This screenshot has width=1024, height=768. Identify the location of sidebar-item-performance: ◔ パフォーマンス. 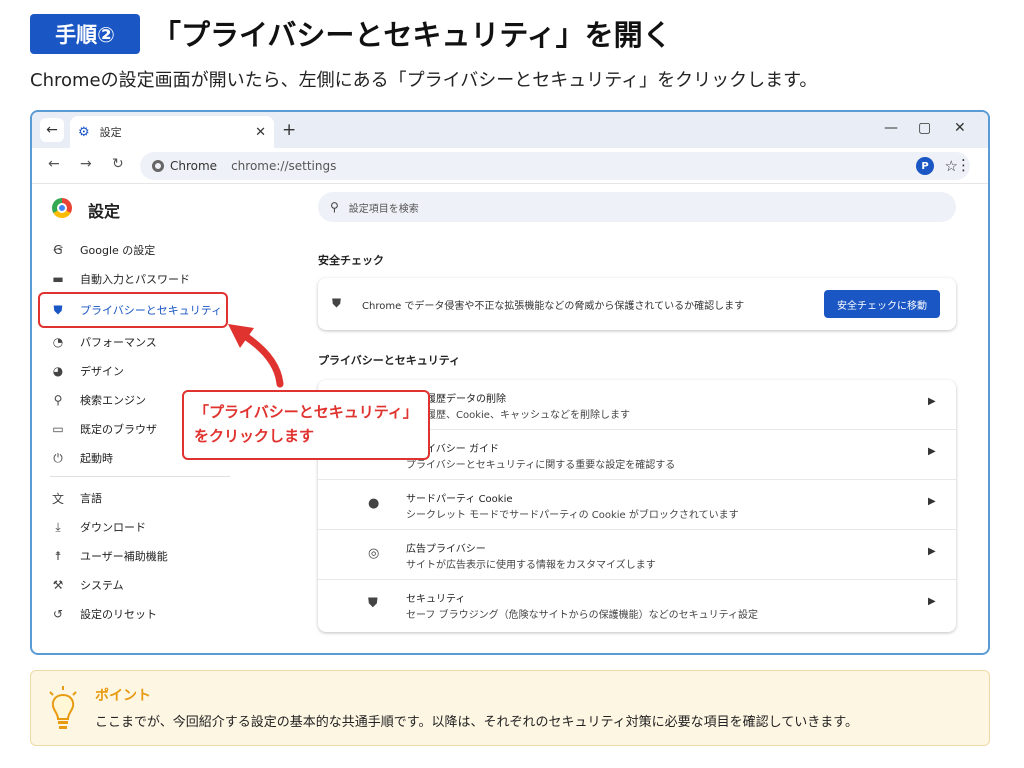
(103, 342).